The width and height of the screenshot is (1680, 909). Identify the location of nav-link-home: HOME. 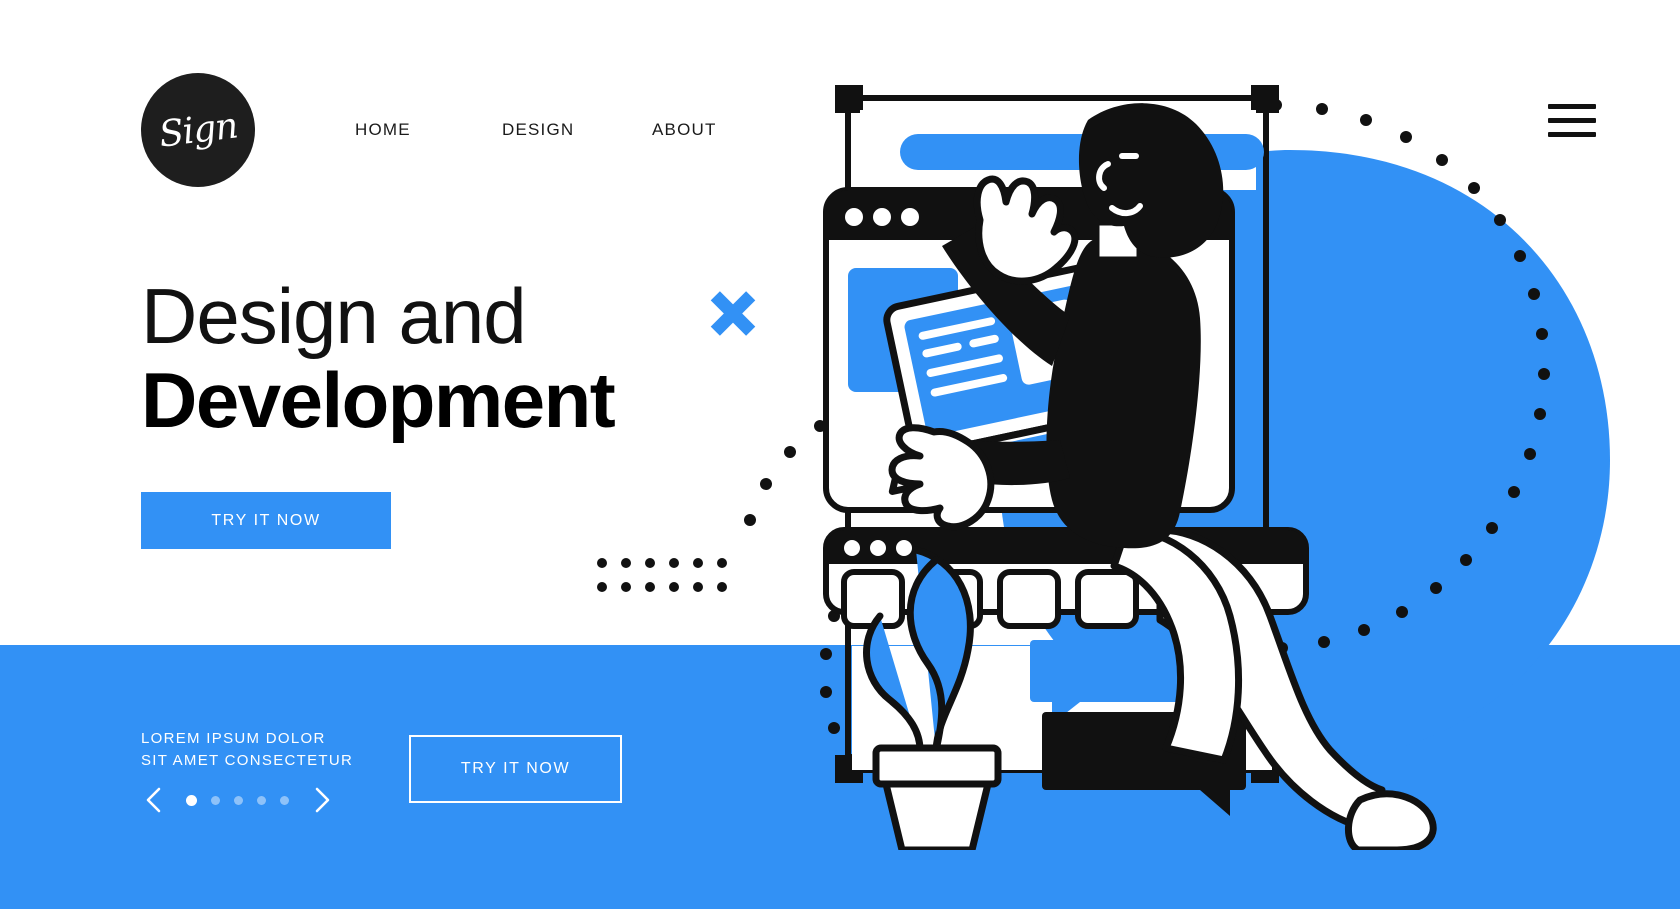
(428, 130).